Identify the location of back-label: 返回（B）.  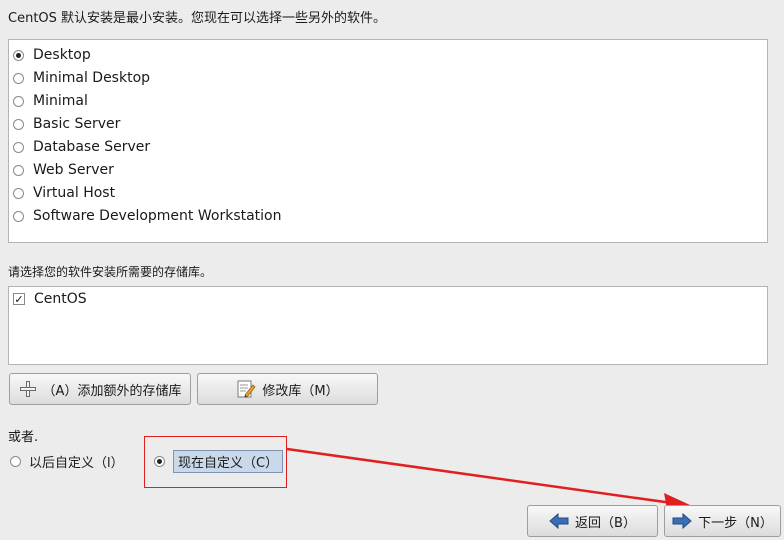
(605, 523).